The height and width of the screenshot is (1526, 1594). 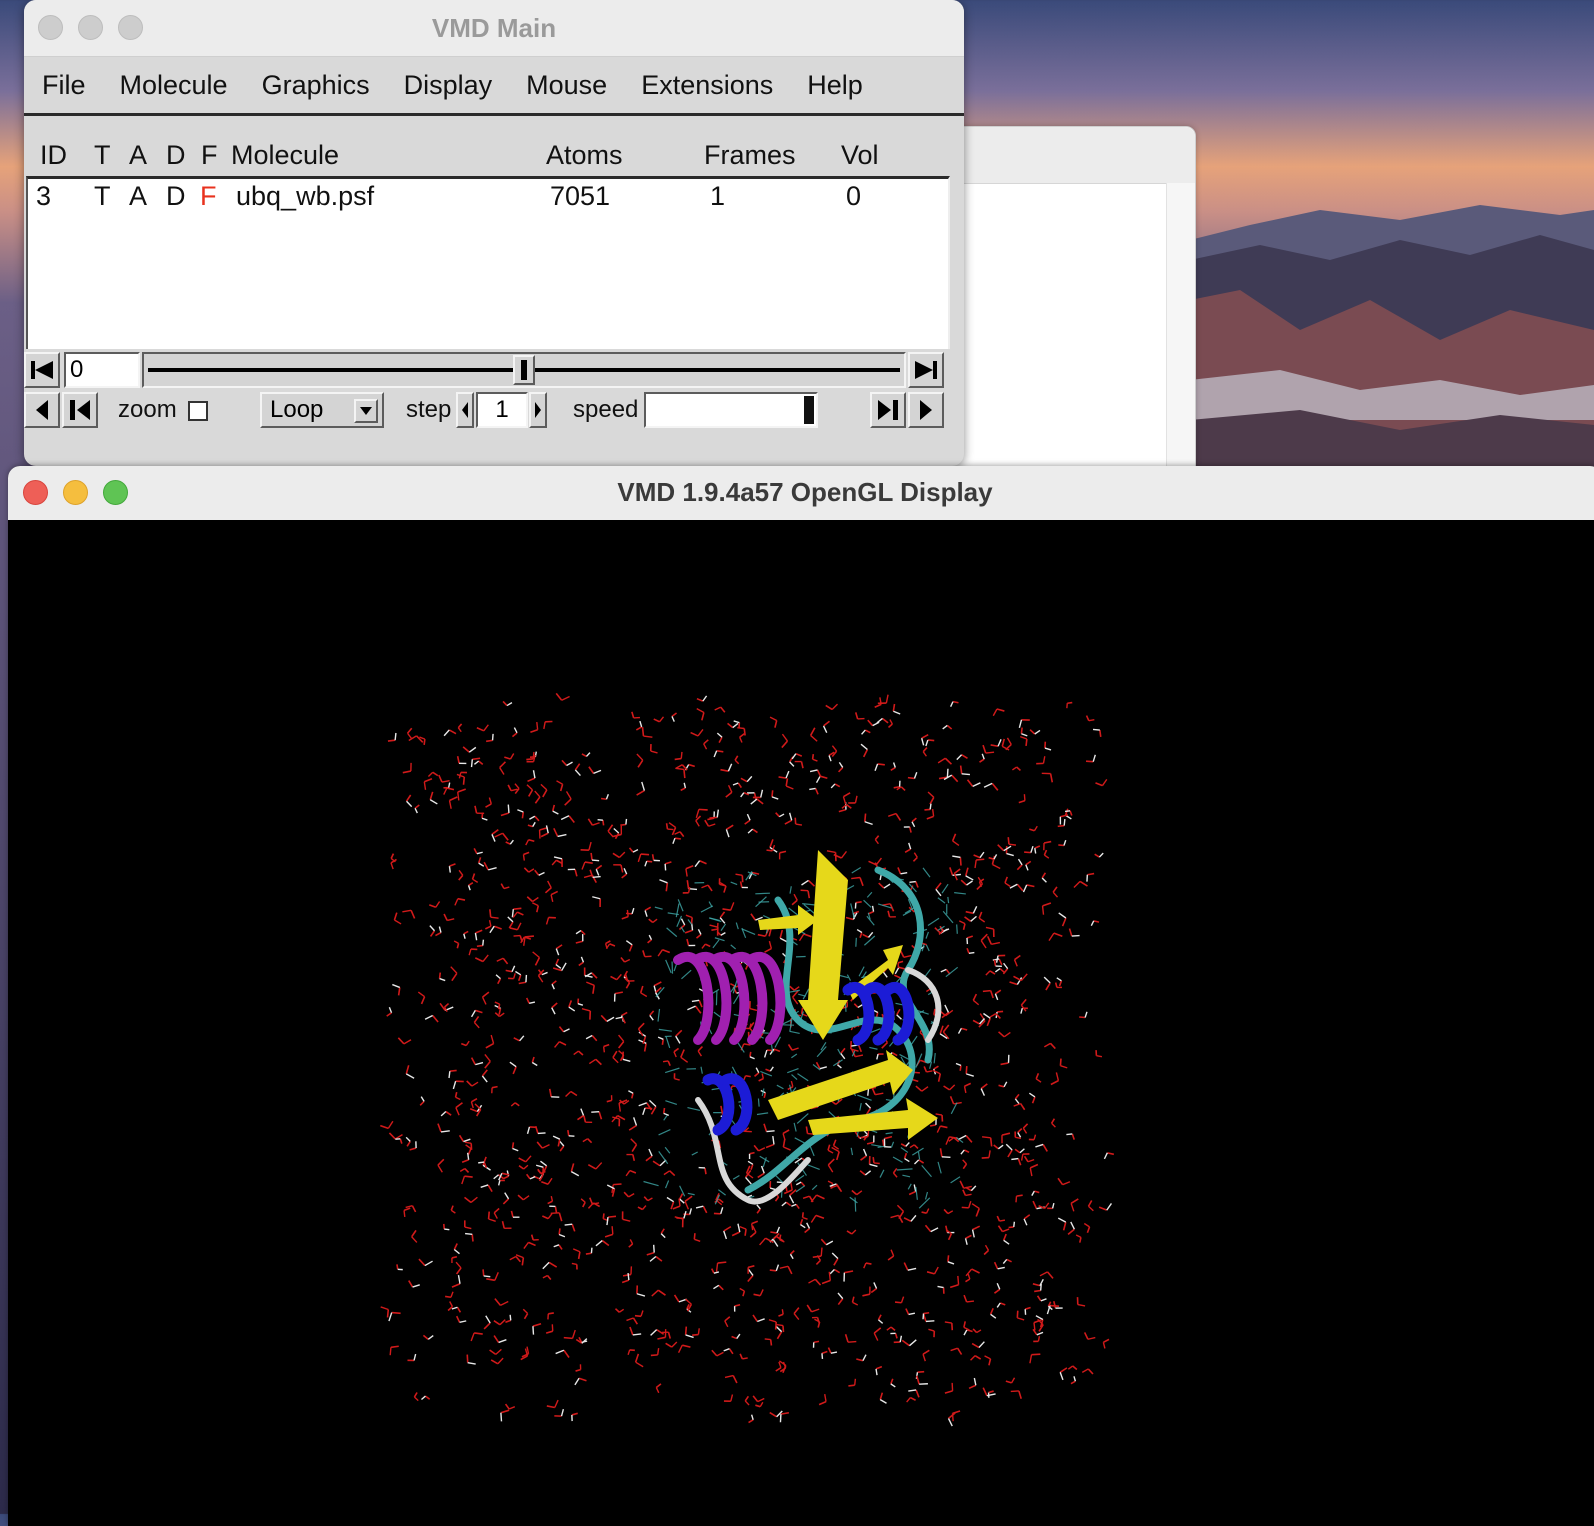 I want to click on menu-help: Help, so click(x=835, y=85).